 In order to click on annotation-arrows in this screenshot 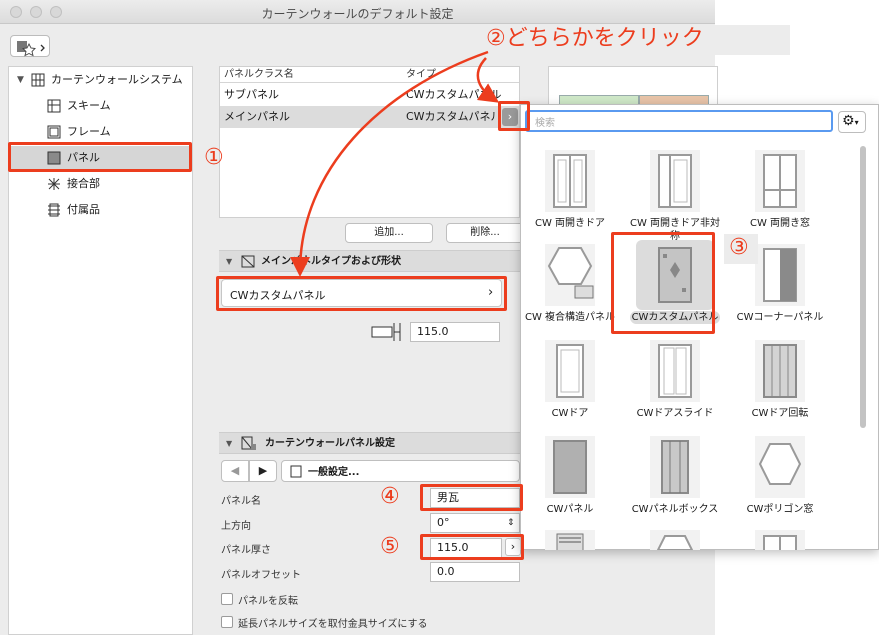, I will do `click(395, 163)`.